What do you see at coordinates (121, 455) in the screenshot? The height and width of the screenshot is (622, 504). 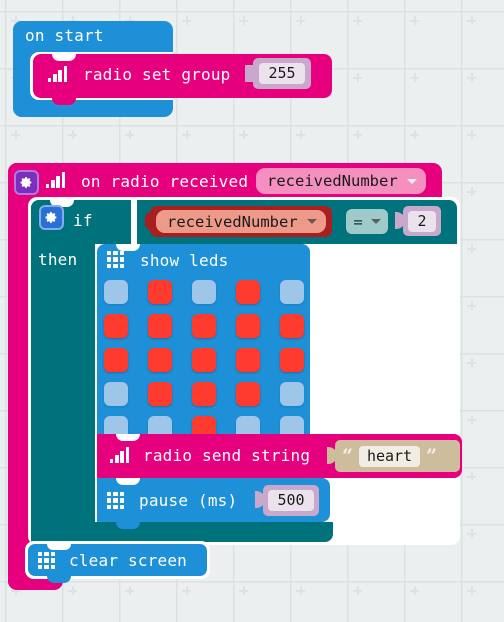 I see `radio-send-string-radio-icon` at bounding box center [121, 455].